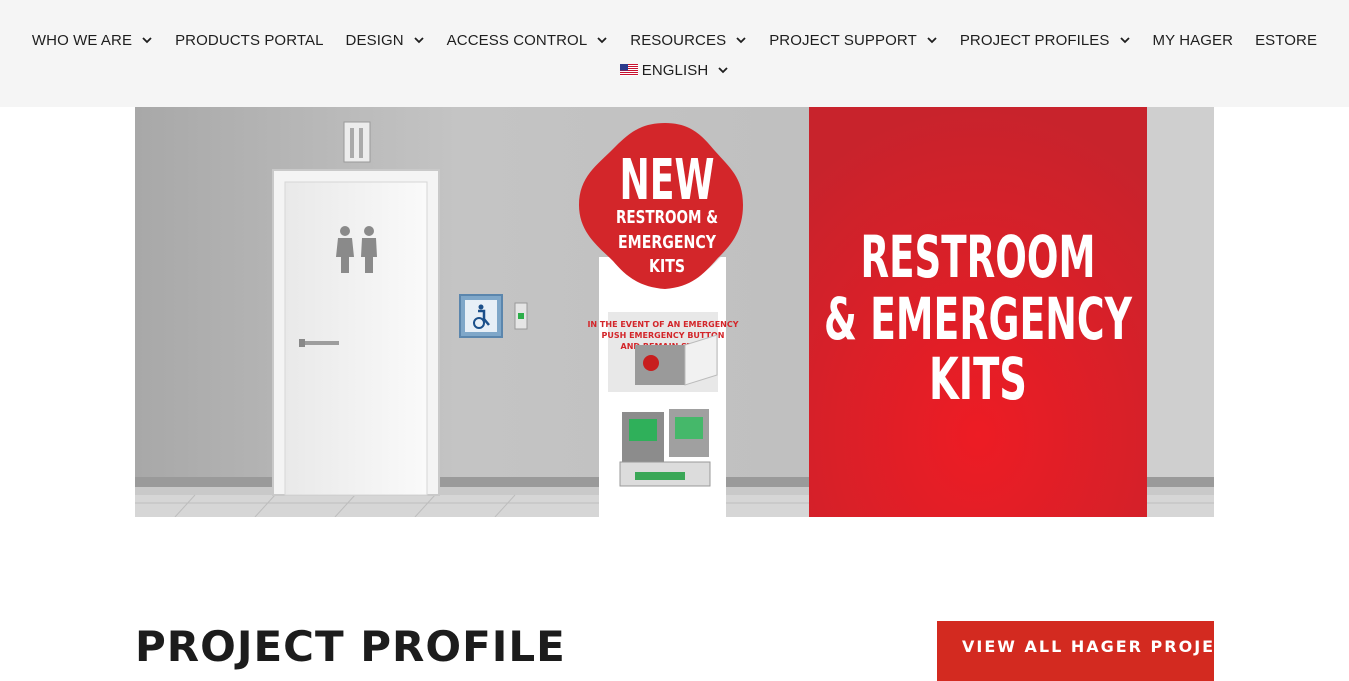  What do you see at coordinates (667, 266) in the screenshot?
I see `badge-line4: KITS` at bounding box center [667, 266].